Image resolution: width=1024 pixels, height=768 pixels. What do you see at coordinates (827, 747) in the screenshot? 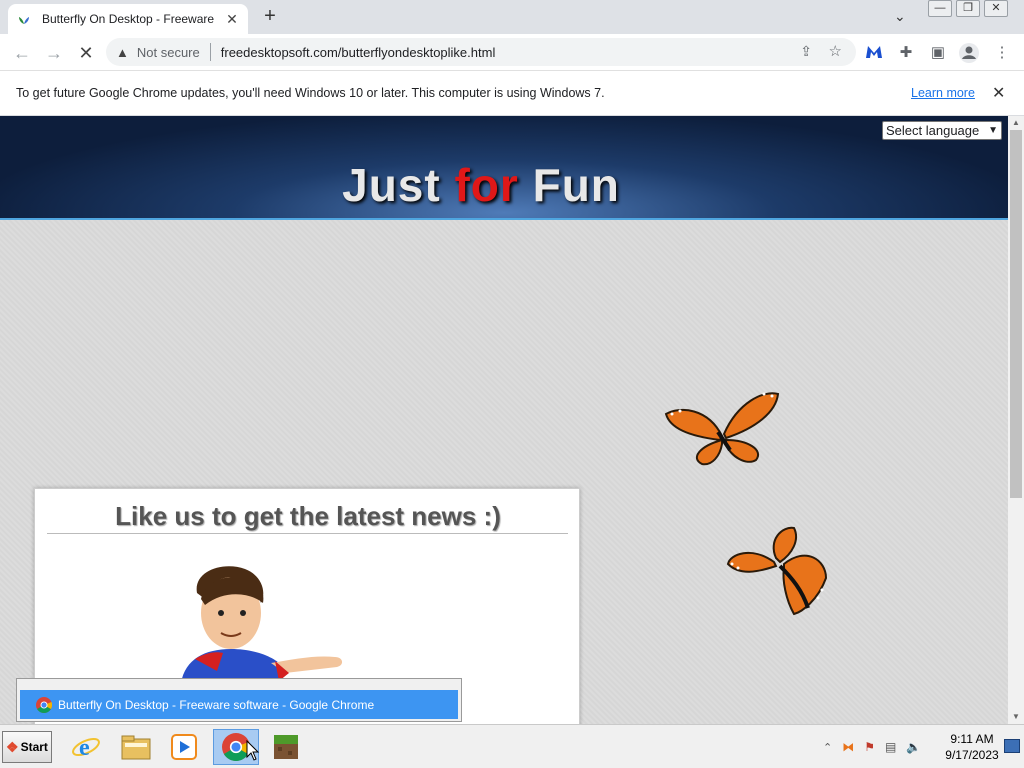
I see `show-hidden-icons-chevron-icon: ⌃` at bounding box center [827, 747].